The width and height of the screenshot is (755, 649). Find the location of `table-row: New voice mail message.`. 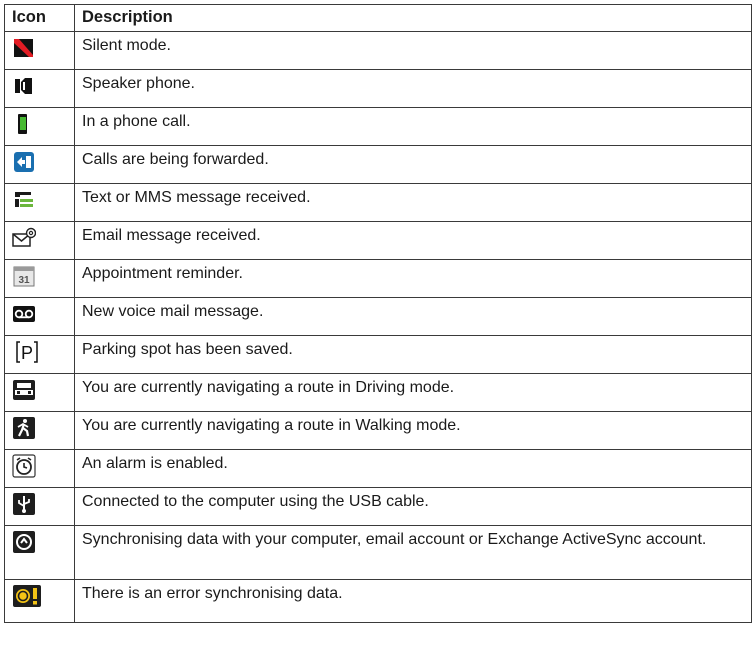

table-row: New voice mail message. is located at coordinates (378, 316).